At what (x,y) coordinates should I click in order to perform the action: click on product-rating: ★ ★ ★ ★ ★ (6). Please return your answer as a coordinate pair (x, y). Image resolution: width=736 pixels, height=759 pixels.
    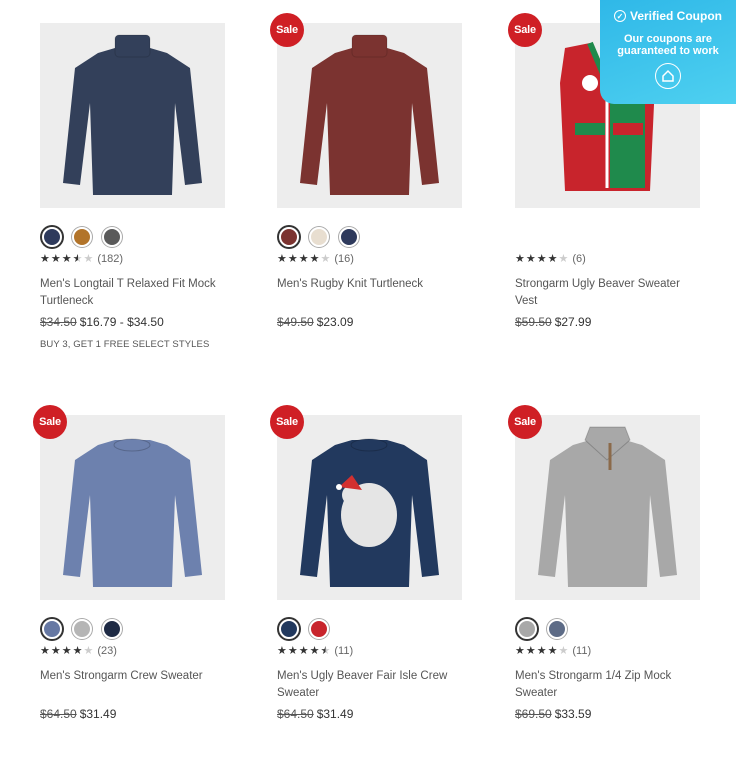
    Looking at the image, I should click on (550, 259).